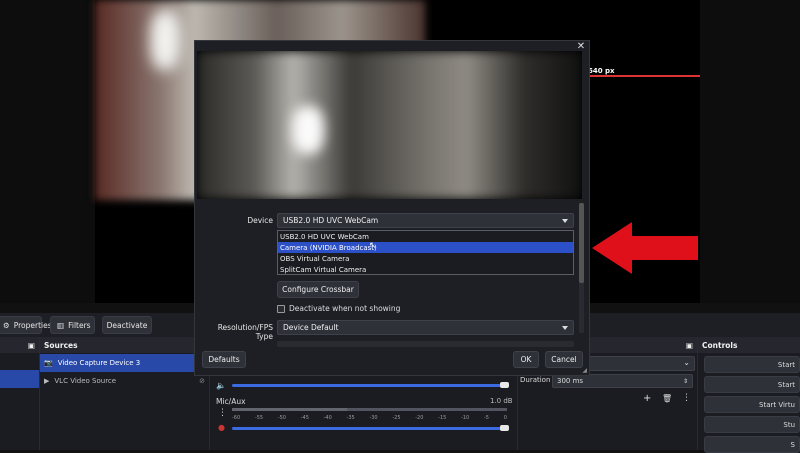 The width and height of the screenshot is (800, 453). Describe the element at coordinates (289, 409) in the screenshot. I see `mic-level-fill` at that location.